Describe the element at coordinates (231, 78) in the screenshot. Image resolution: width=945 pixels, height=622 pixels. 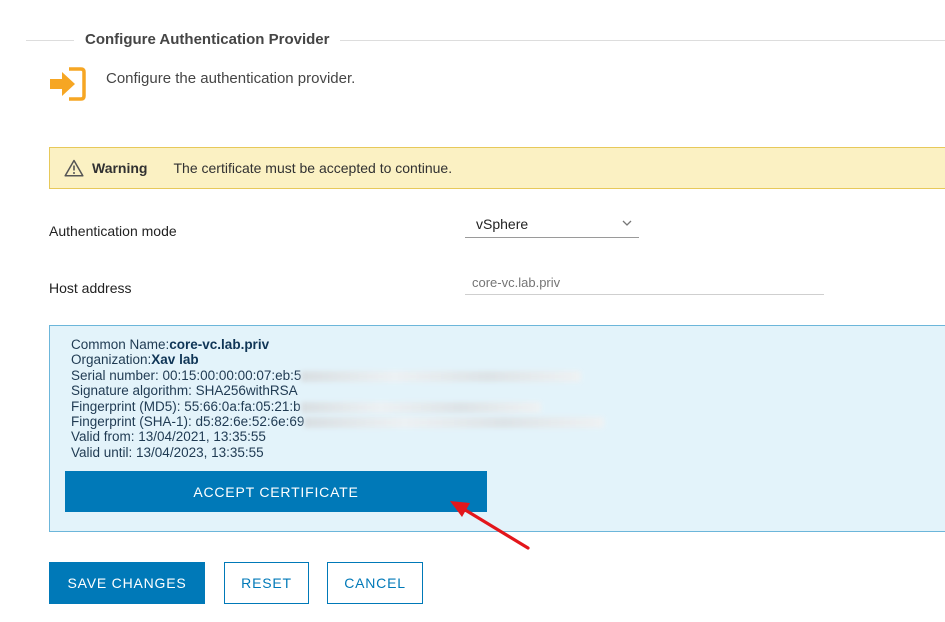
I see `intro-text: Configure the authentication provider.` at that location.